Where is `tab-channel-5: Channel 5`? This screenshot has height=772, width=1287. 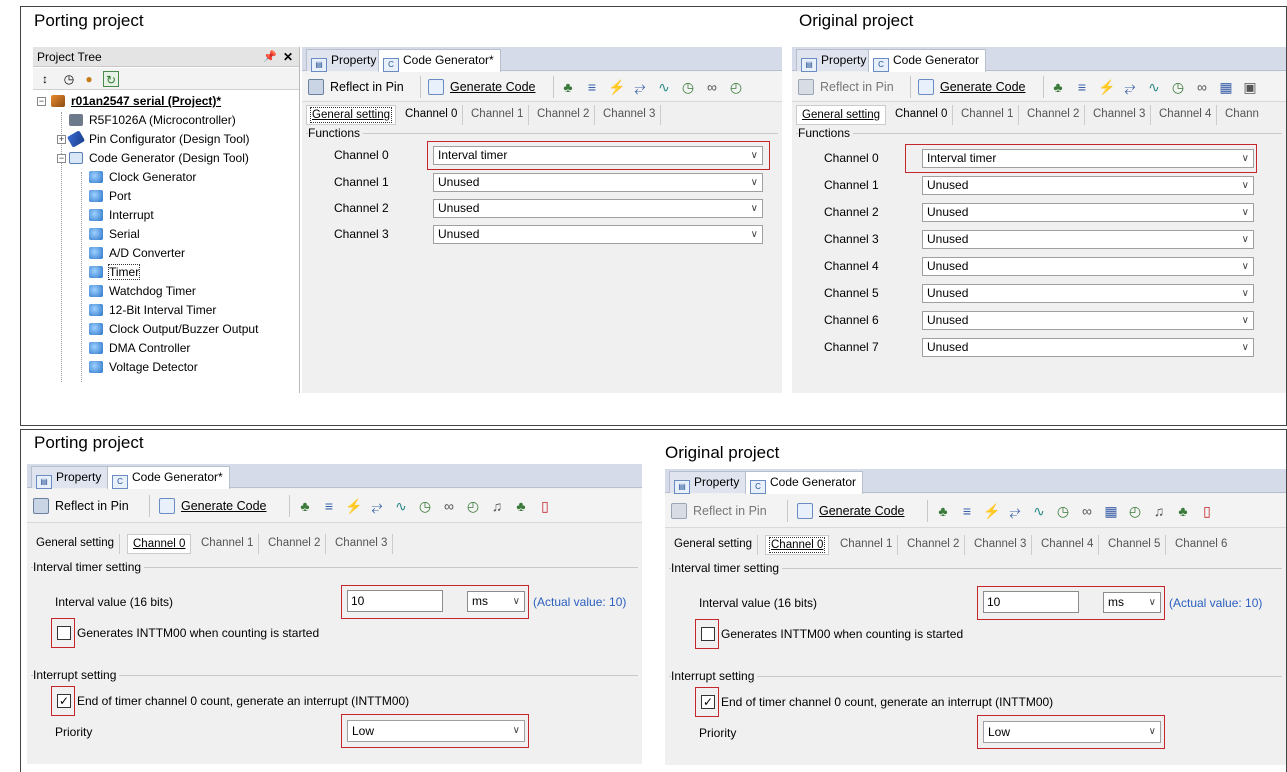 tab-channel-5: Channel 5 is located at coordinates (1135, 545).